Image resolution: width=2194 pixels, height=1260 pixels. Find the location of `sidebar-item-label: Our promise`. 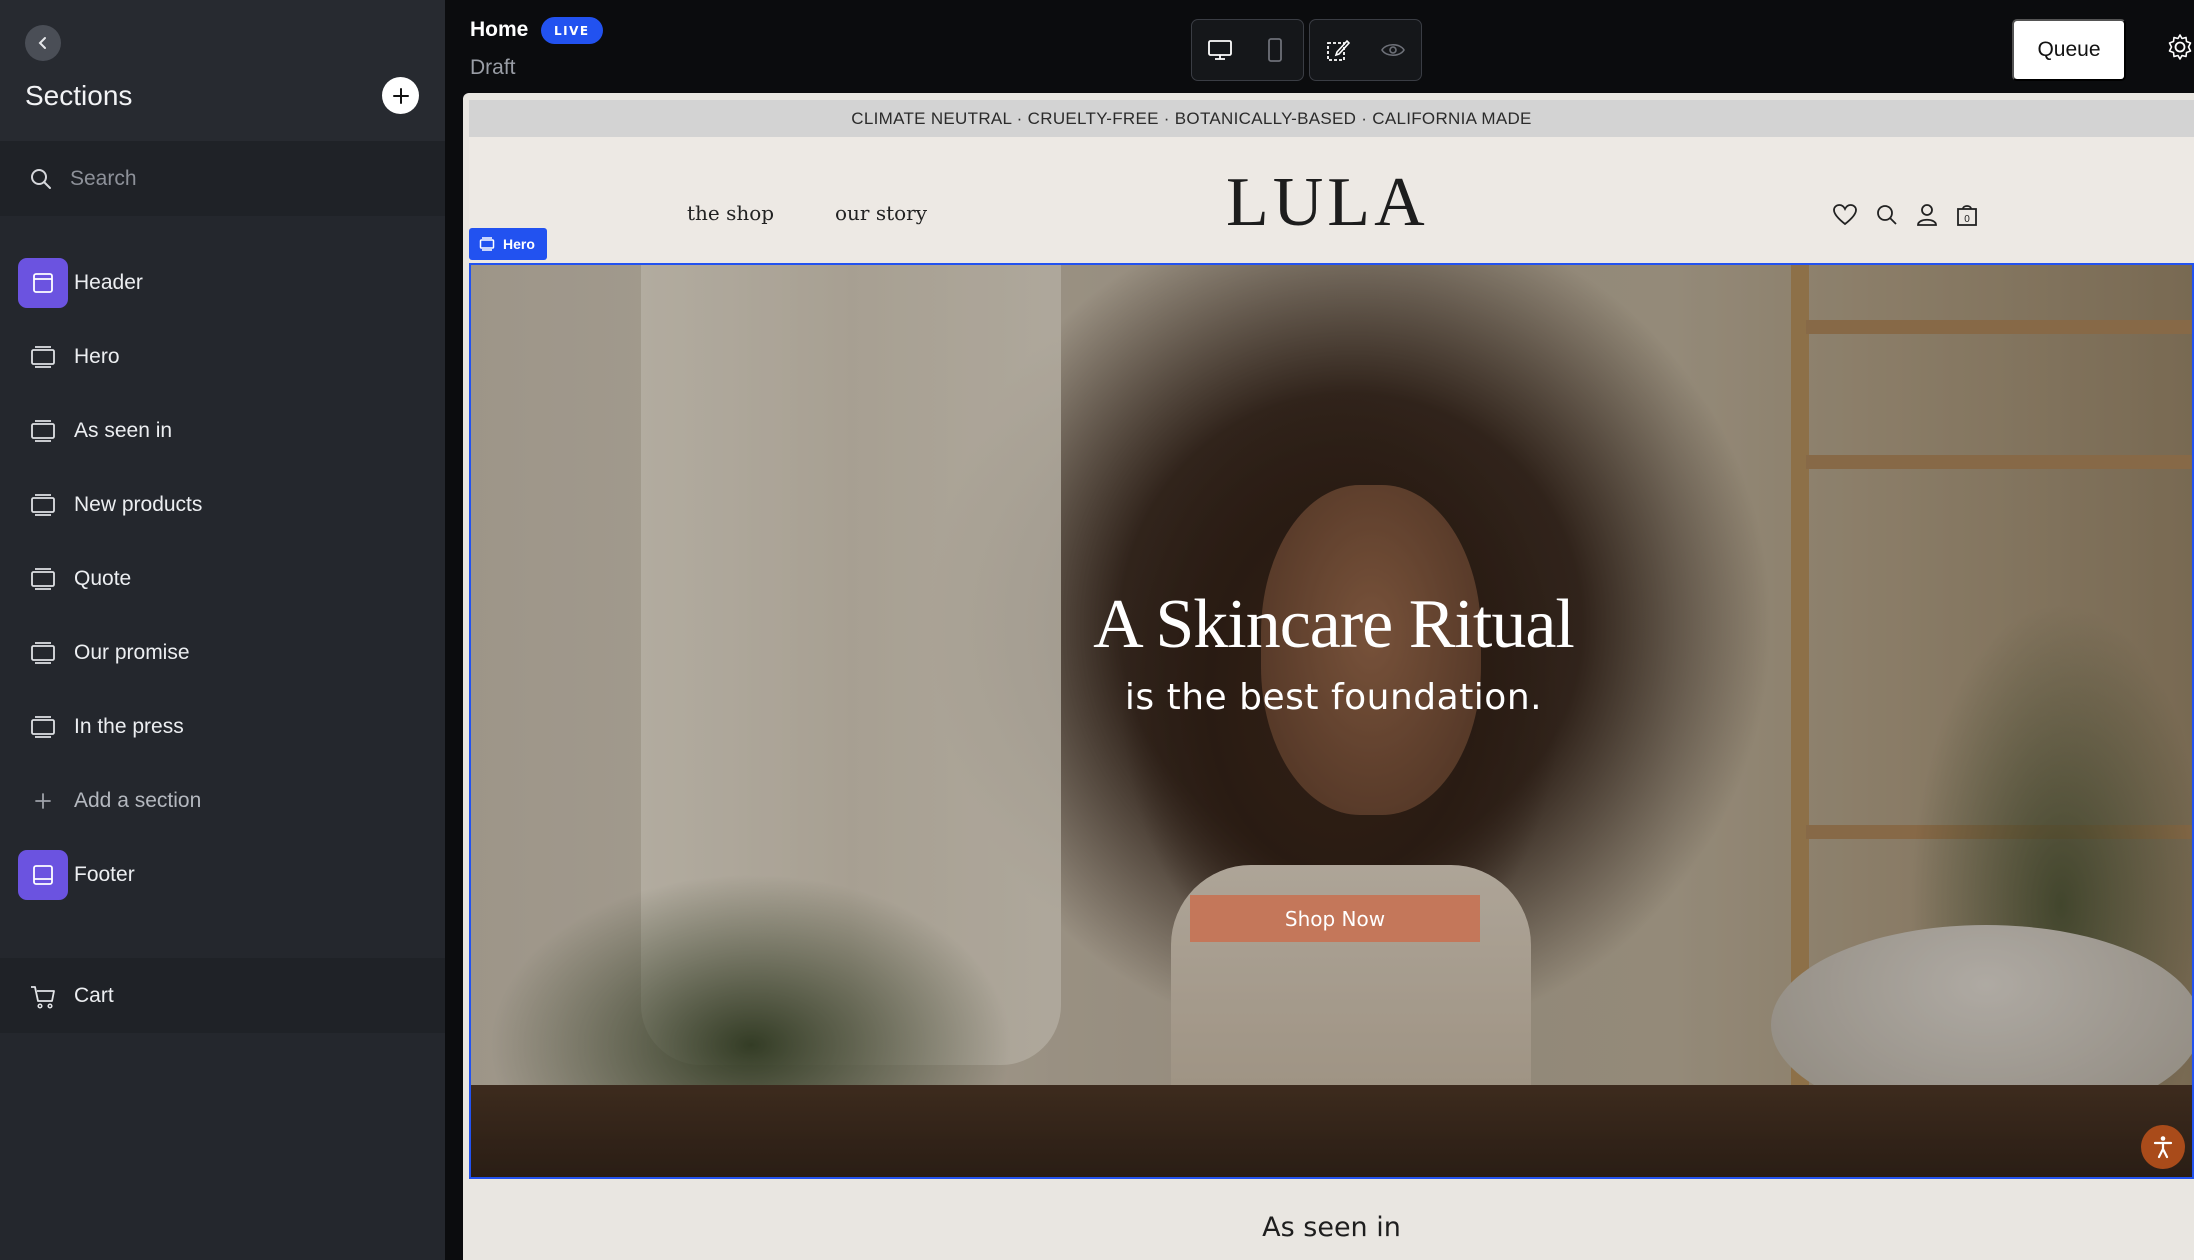

sidebar-item-label: Our promise is located at coordinates (132, 652).